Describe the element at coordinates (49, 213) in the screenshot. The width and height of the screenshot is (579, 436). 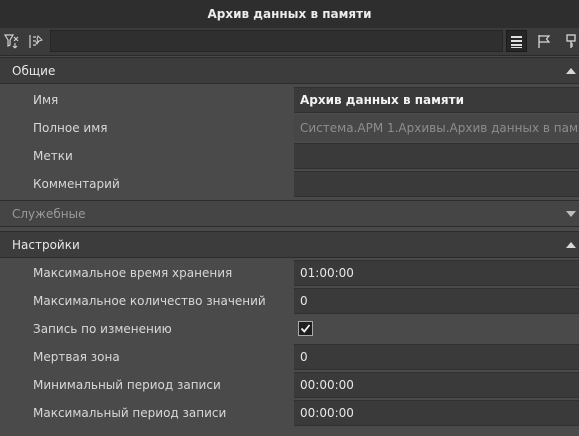
I see `section-service-title: Служебные` at that location.